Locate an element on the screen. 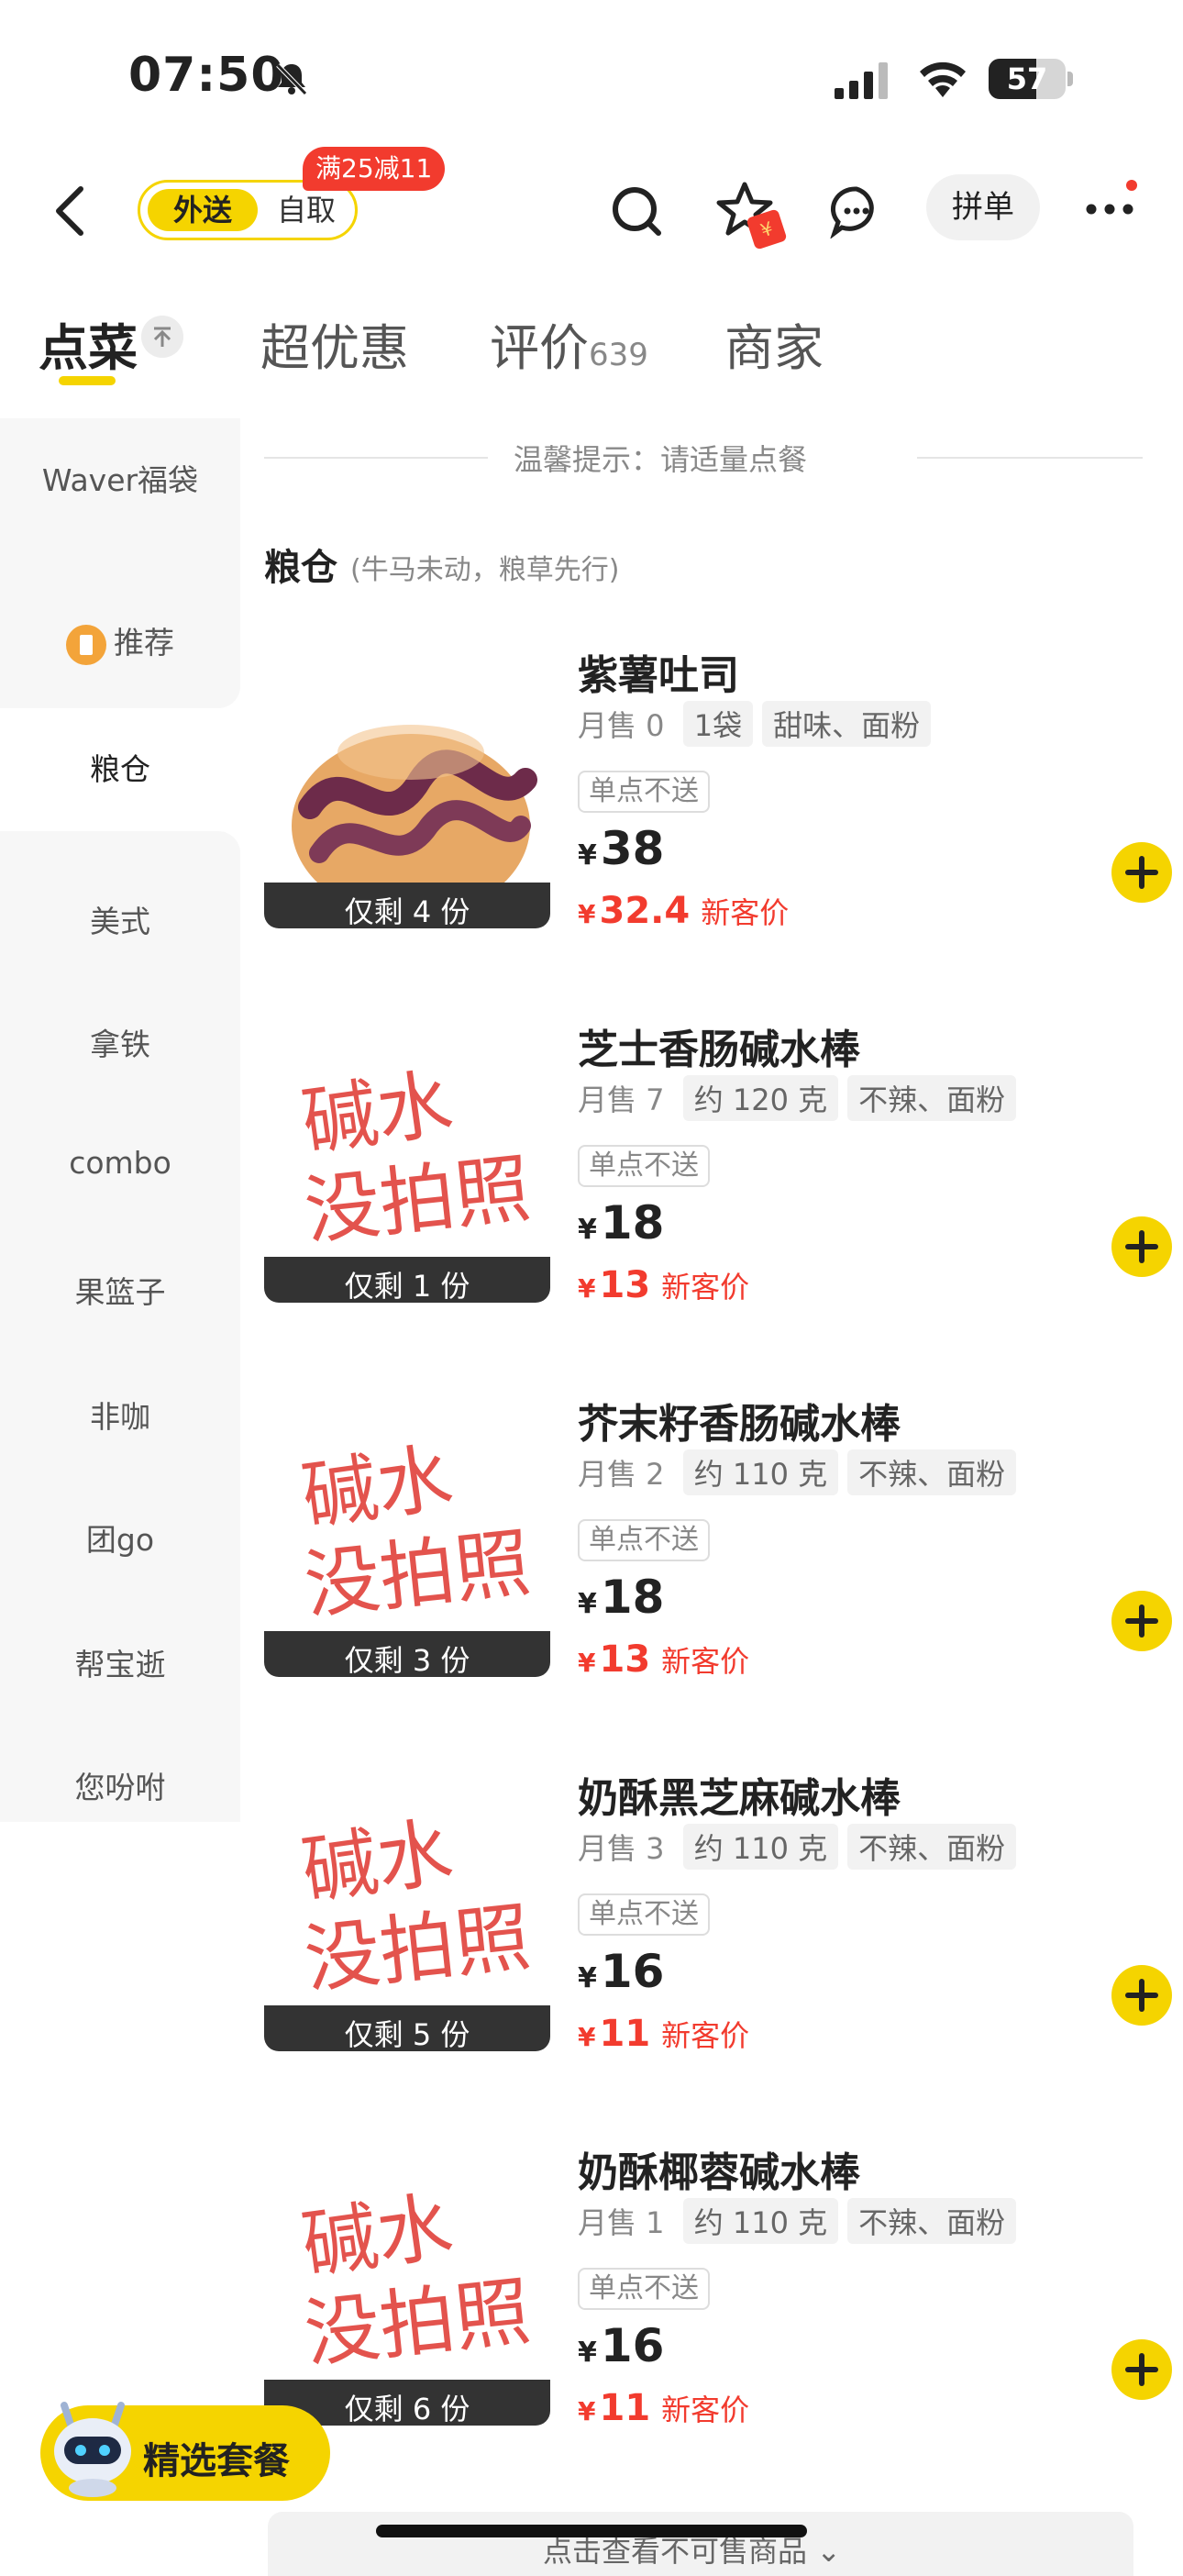  tab-order: 点菜 is located at coordinates (88, 343).